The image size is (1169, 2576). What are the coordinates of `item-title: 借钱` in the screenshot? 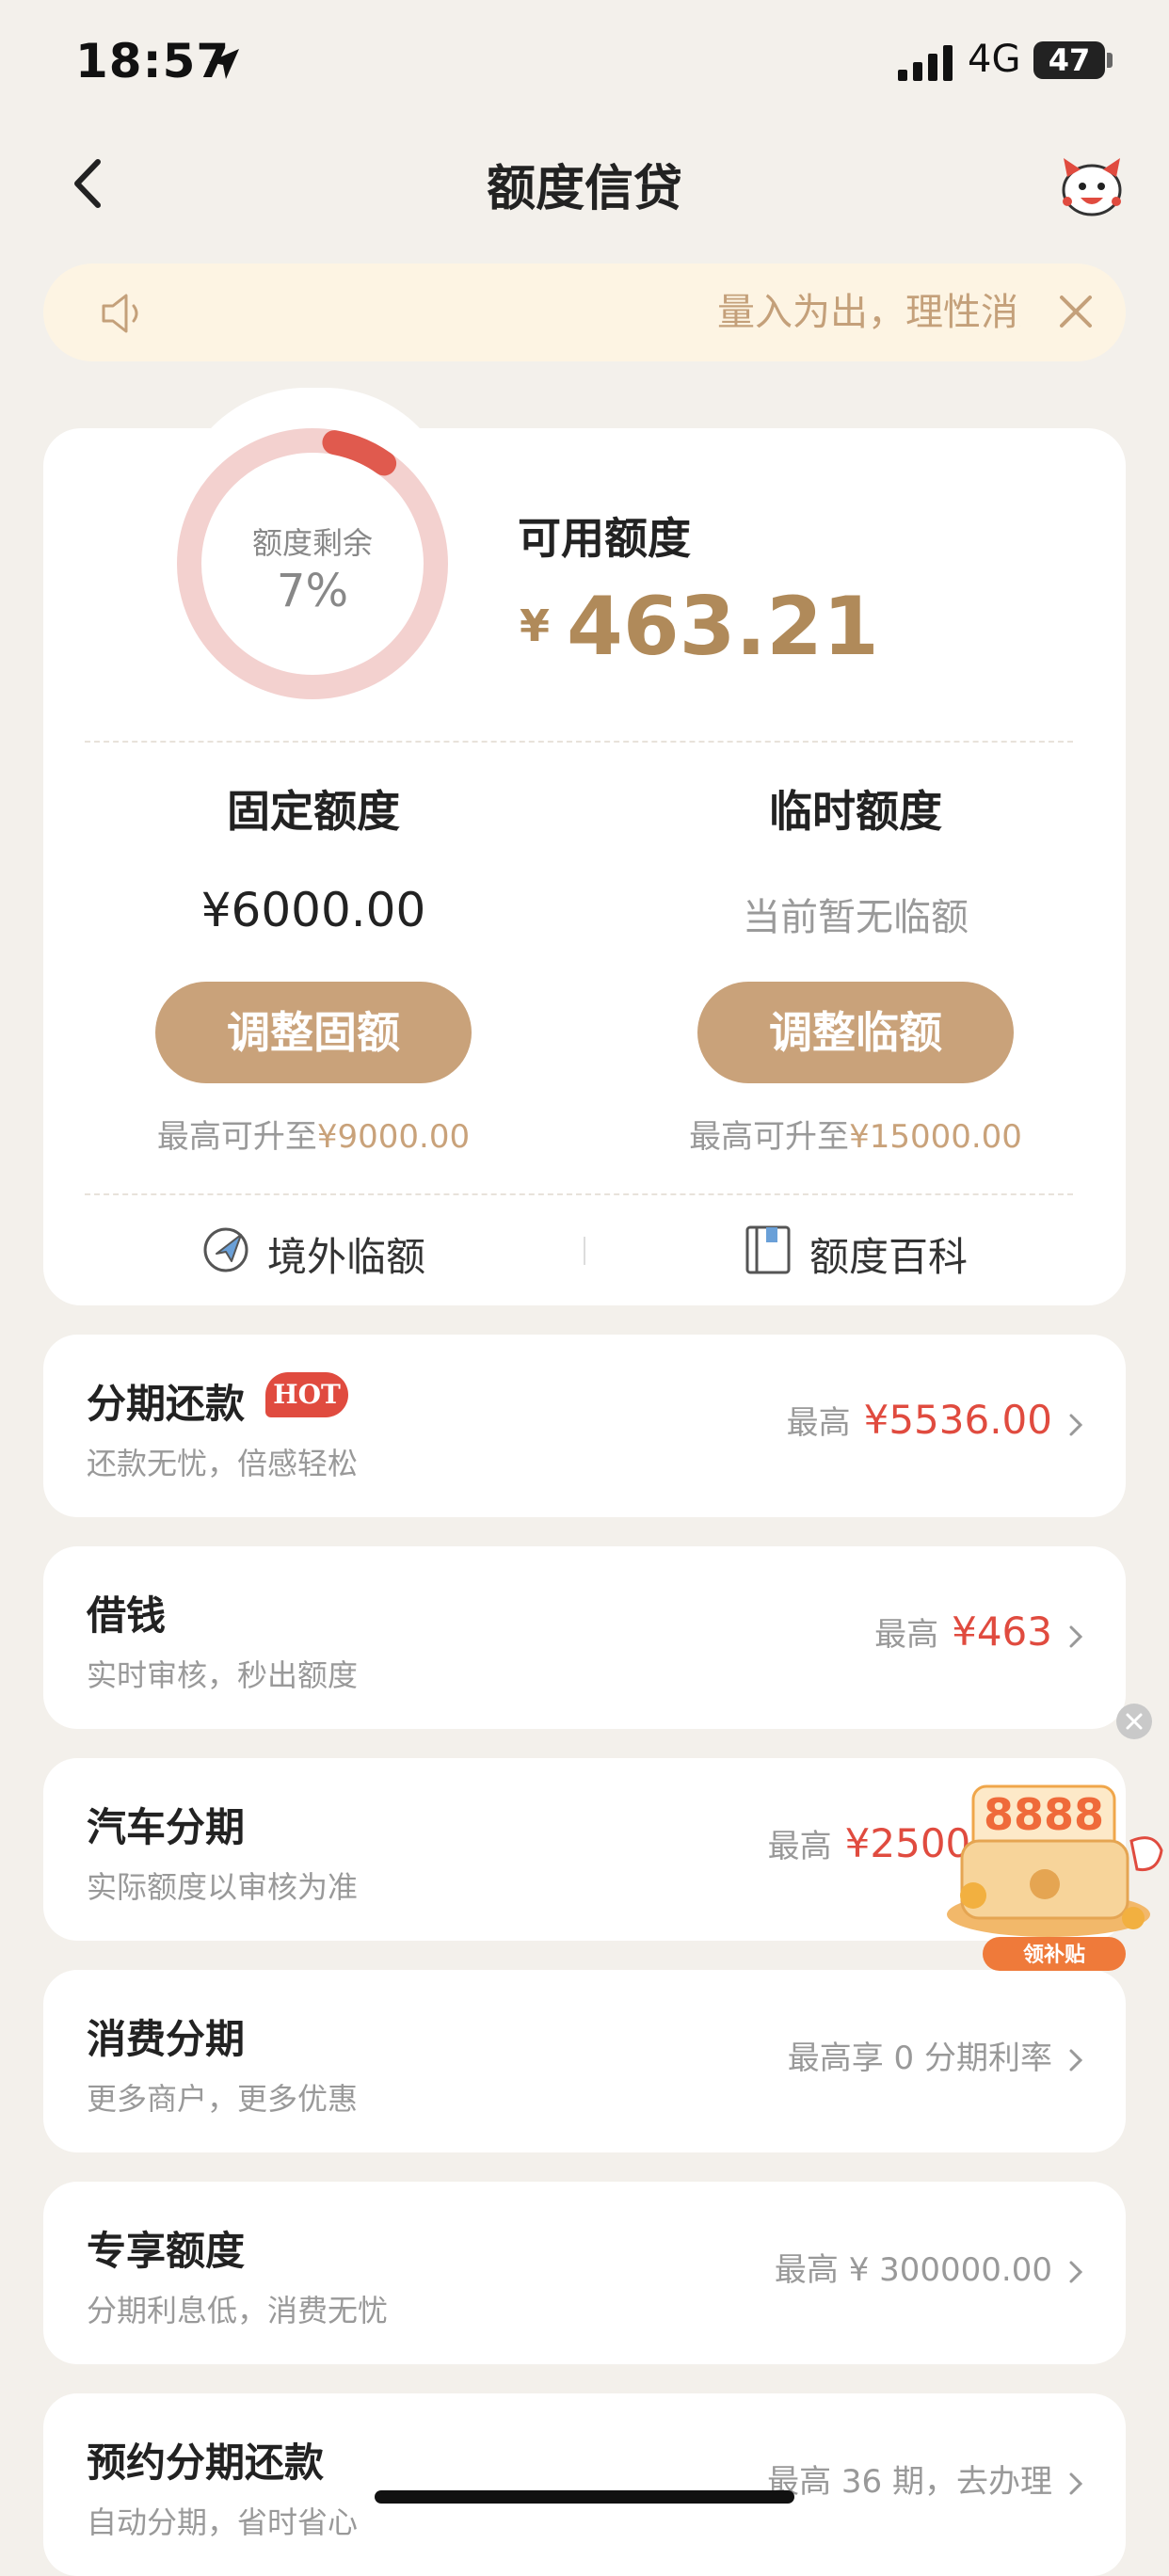 It's located at (127, 1615).